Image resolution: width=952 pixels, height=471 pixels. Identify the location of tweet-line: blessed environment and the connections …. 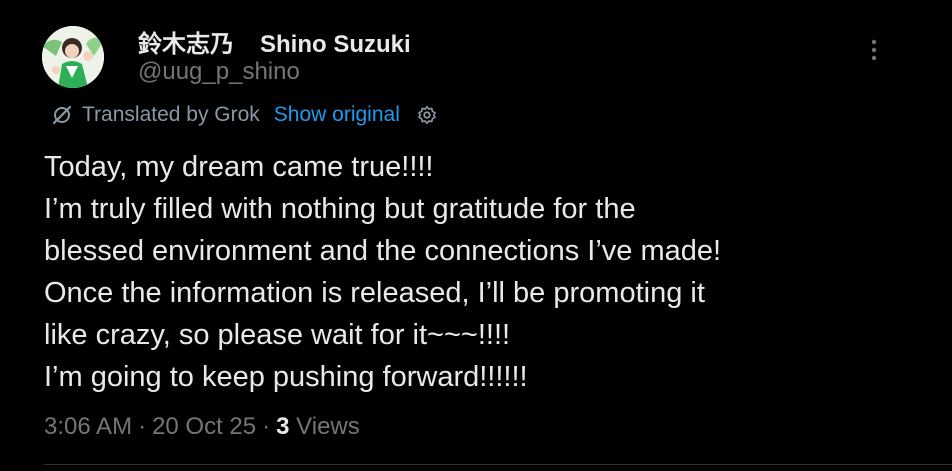
(383, 251).